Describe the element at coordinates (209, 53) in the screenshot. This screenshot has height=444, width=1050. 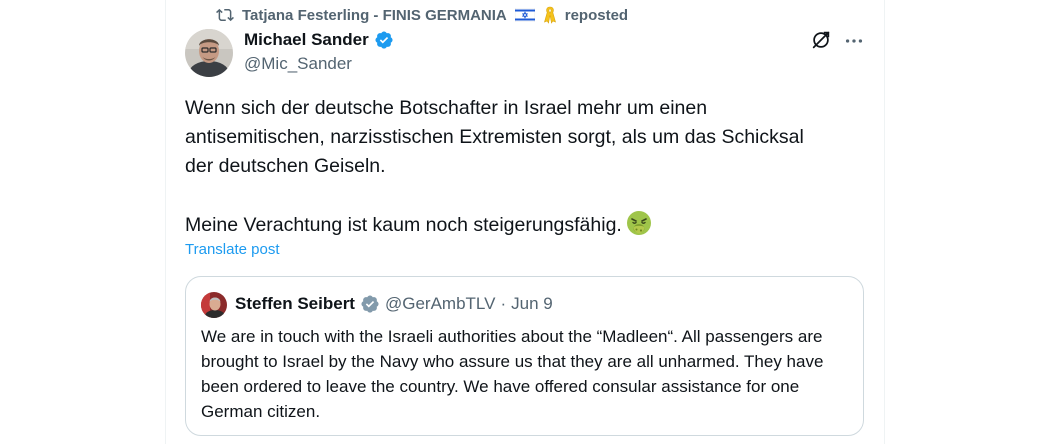
I see `author-avatar` at that location.